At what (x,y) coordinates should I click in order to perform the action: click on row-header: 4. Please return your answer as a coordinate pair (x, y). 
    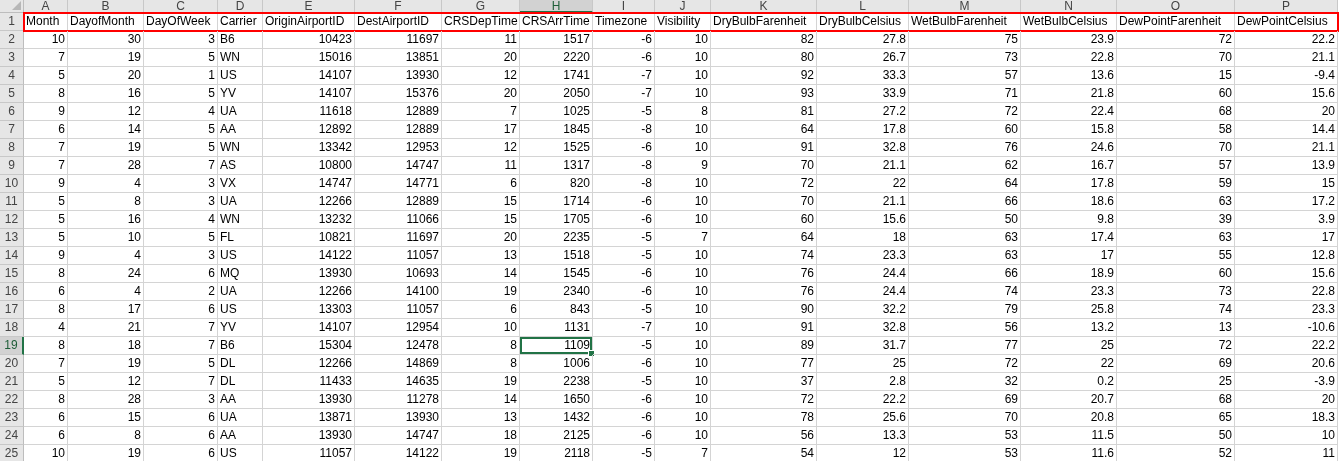
    Looking at the image, I should click on (12, 76).